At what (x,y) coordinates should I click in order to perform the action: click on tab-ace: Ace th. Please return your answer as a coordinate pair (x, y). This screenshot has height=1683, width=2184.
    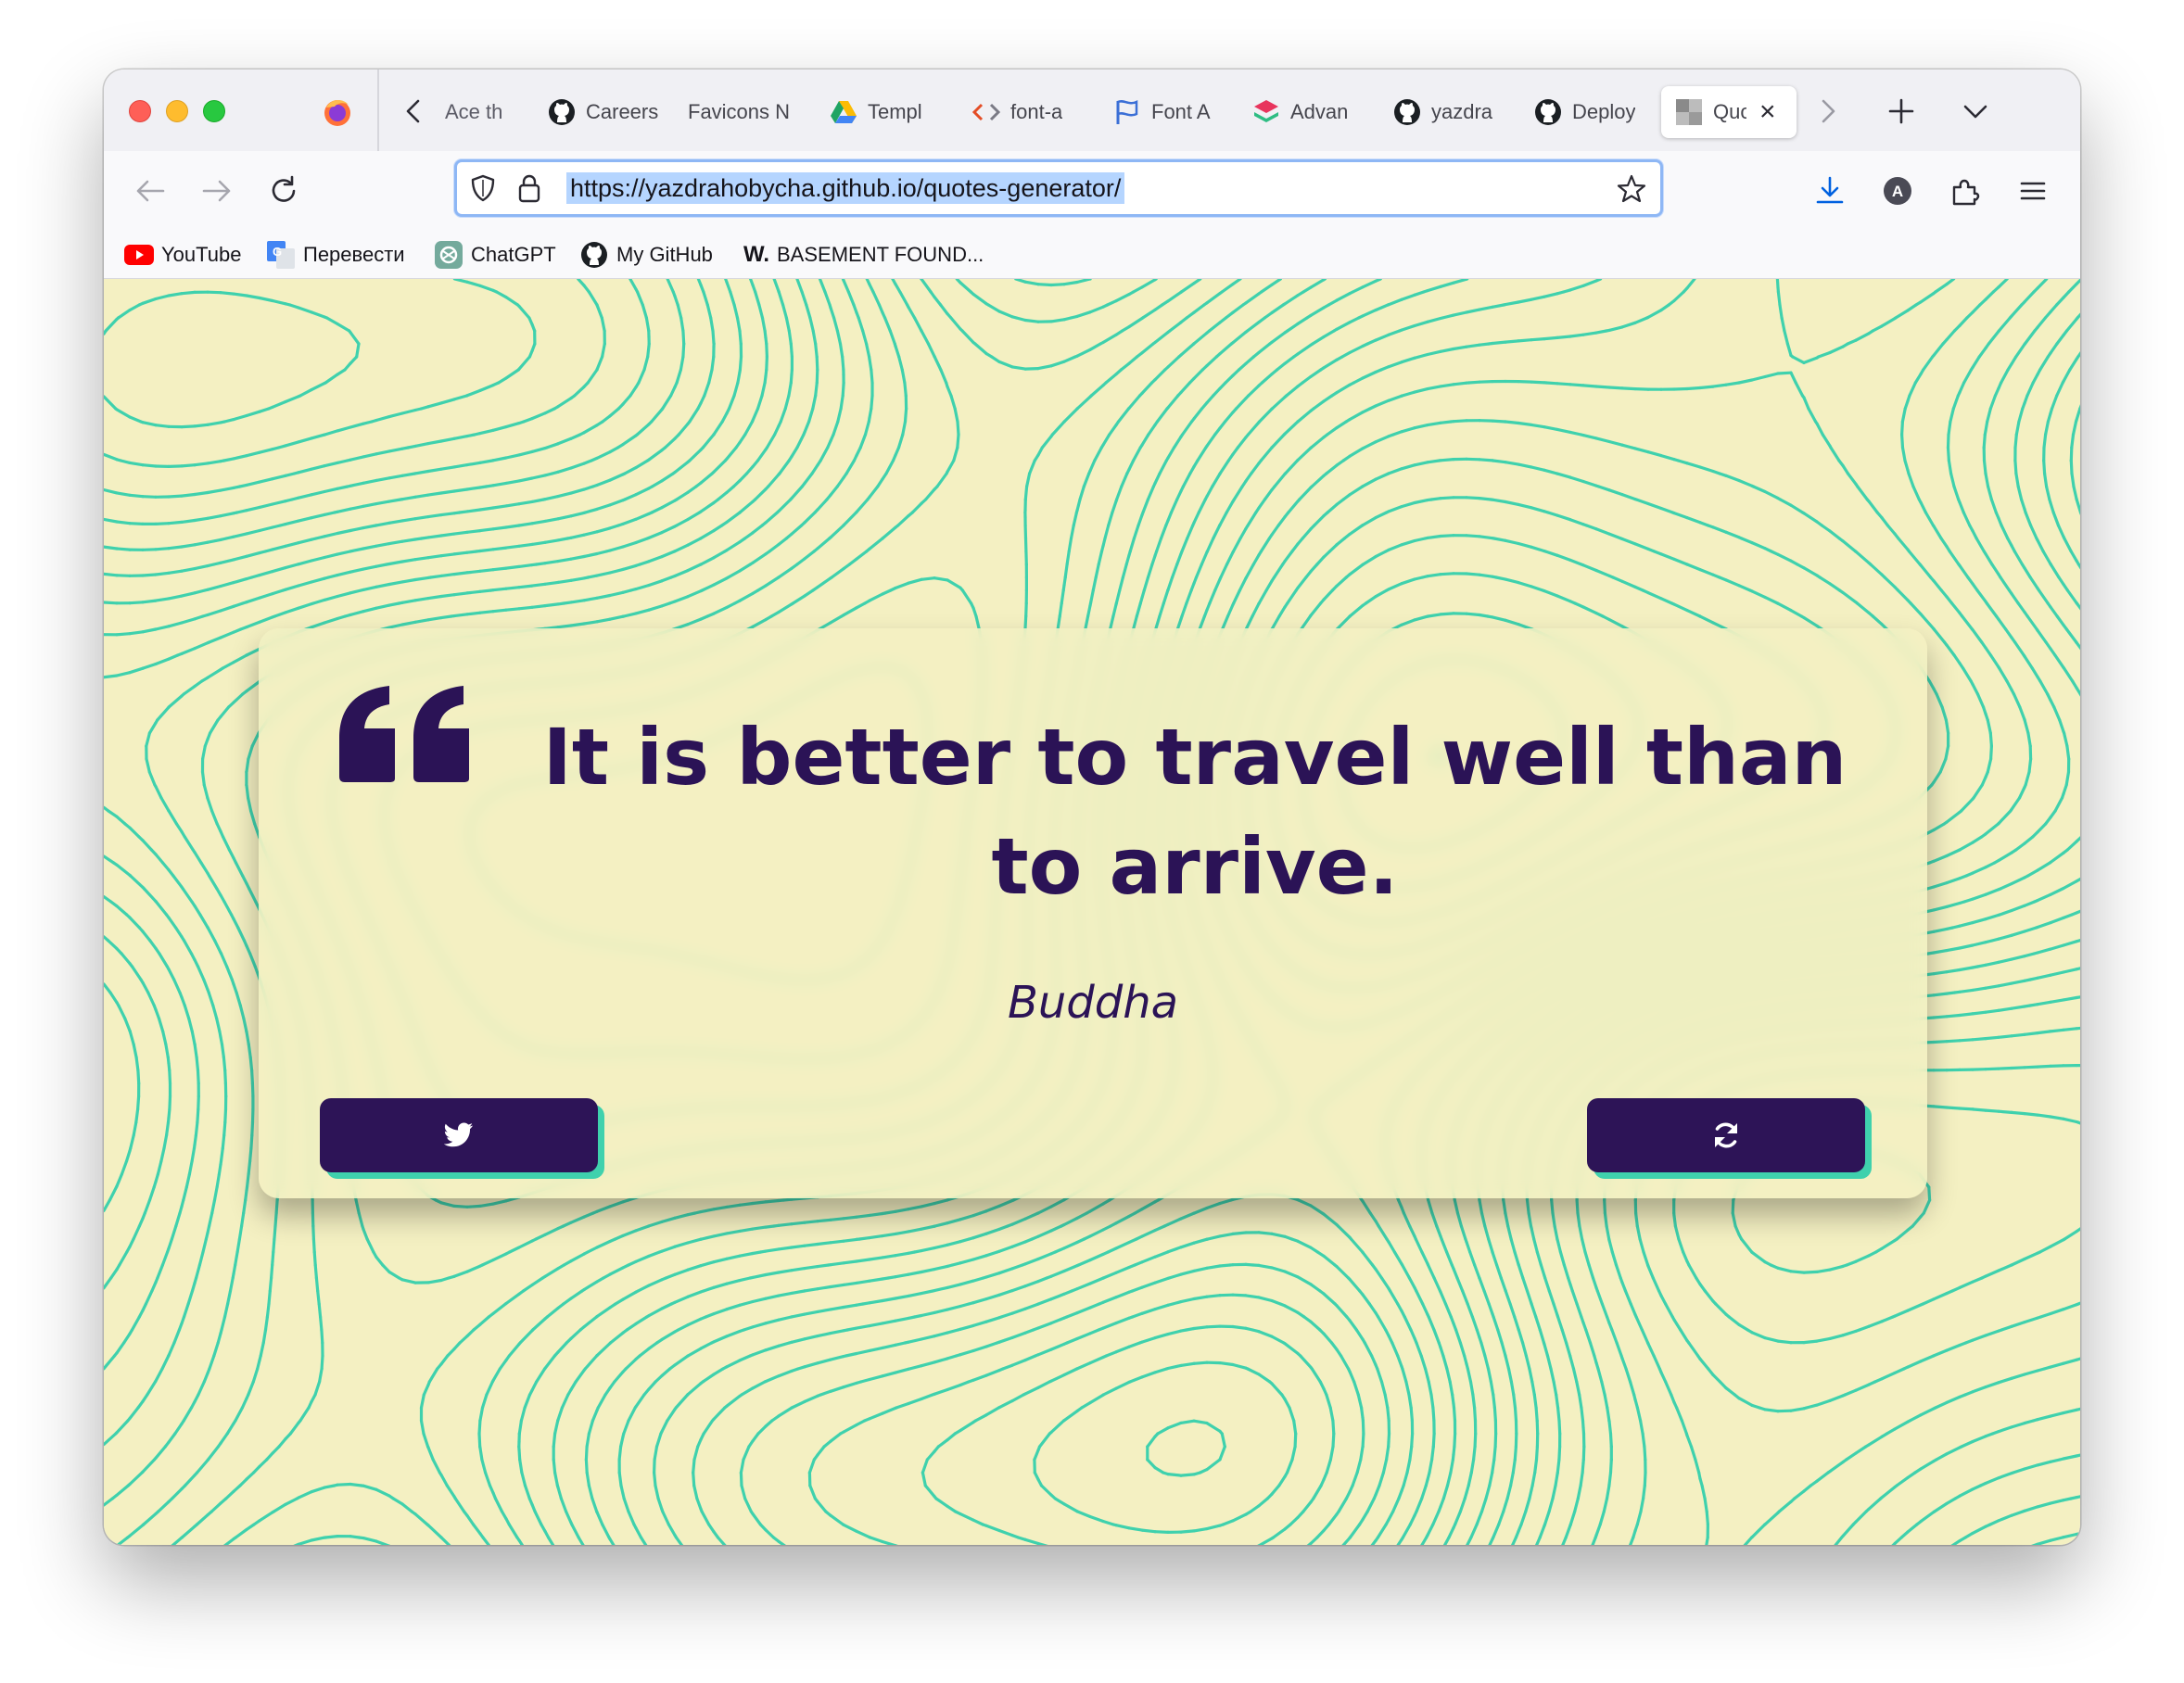
    Looking at the image, I should click on (480, 112).